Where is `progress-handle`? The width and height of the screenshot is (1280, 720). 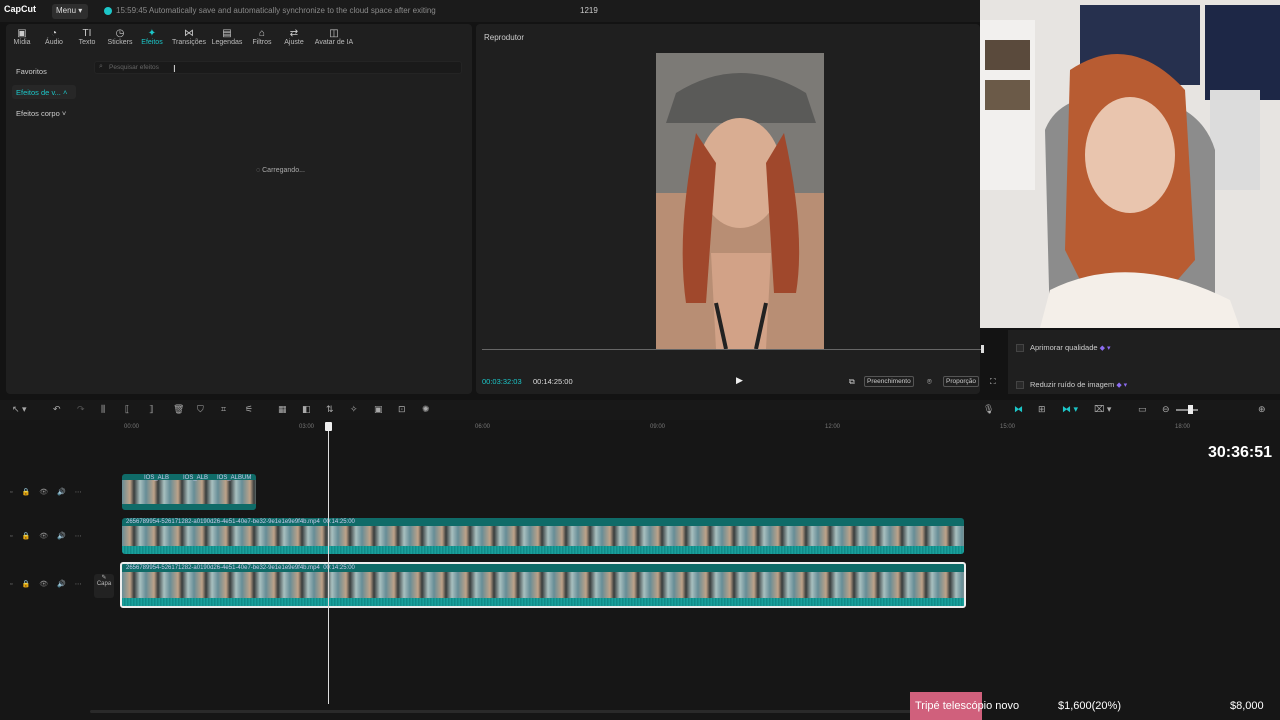
progress-handle is located at coordinates (982, 349).